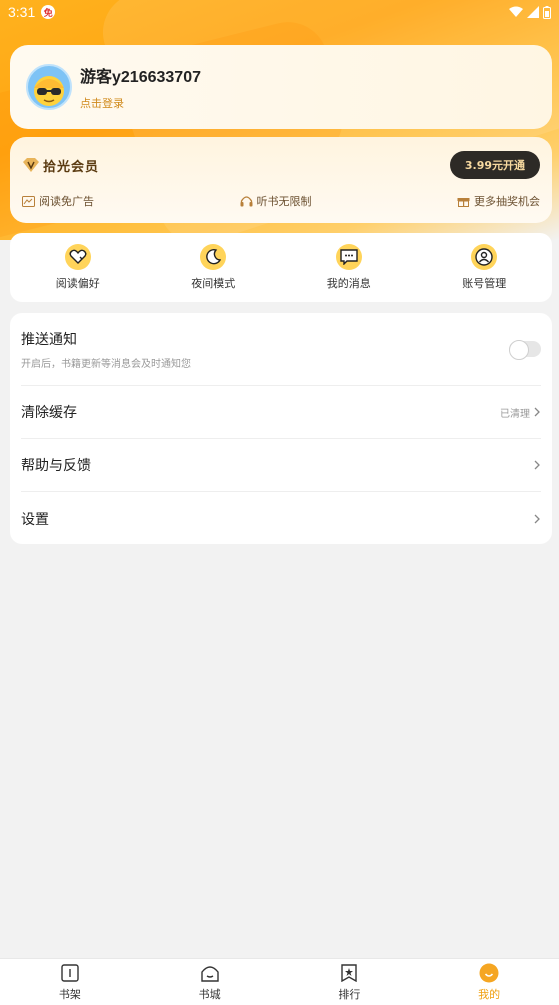 Image resolution: width=559 pixels, height=1005 pixels. What do you see at coordinates (516, 11) in the screenshot?
I see `wifi-icon` at bounding box center [516, 11].